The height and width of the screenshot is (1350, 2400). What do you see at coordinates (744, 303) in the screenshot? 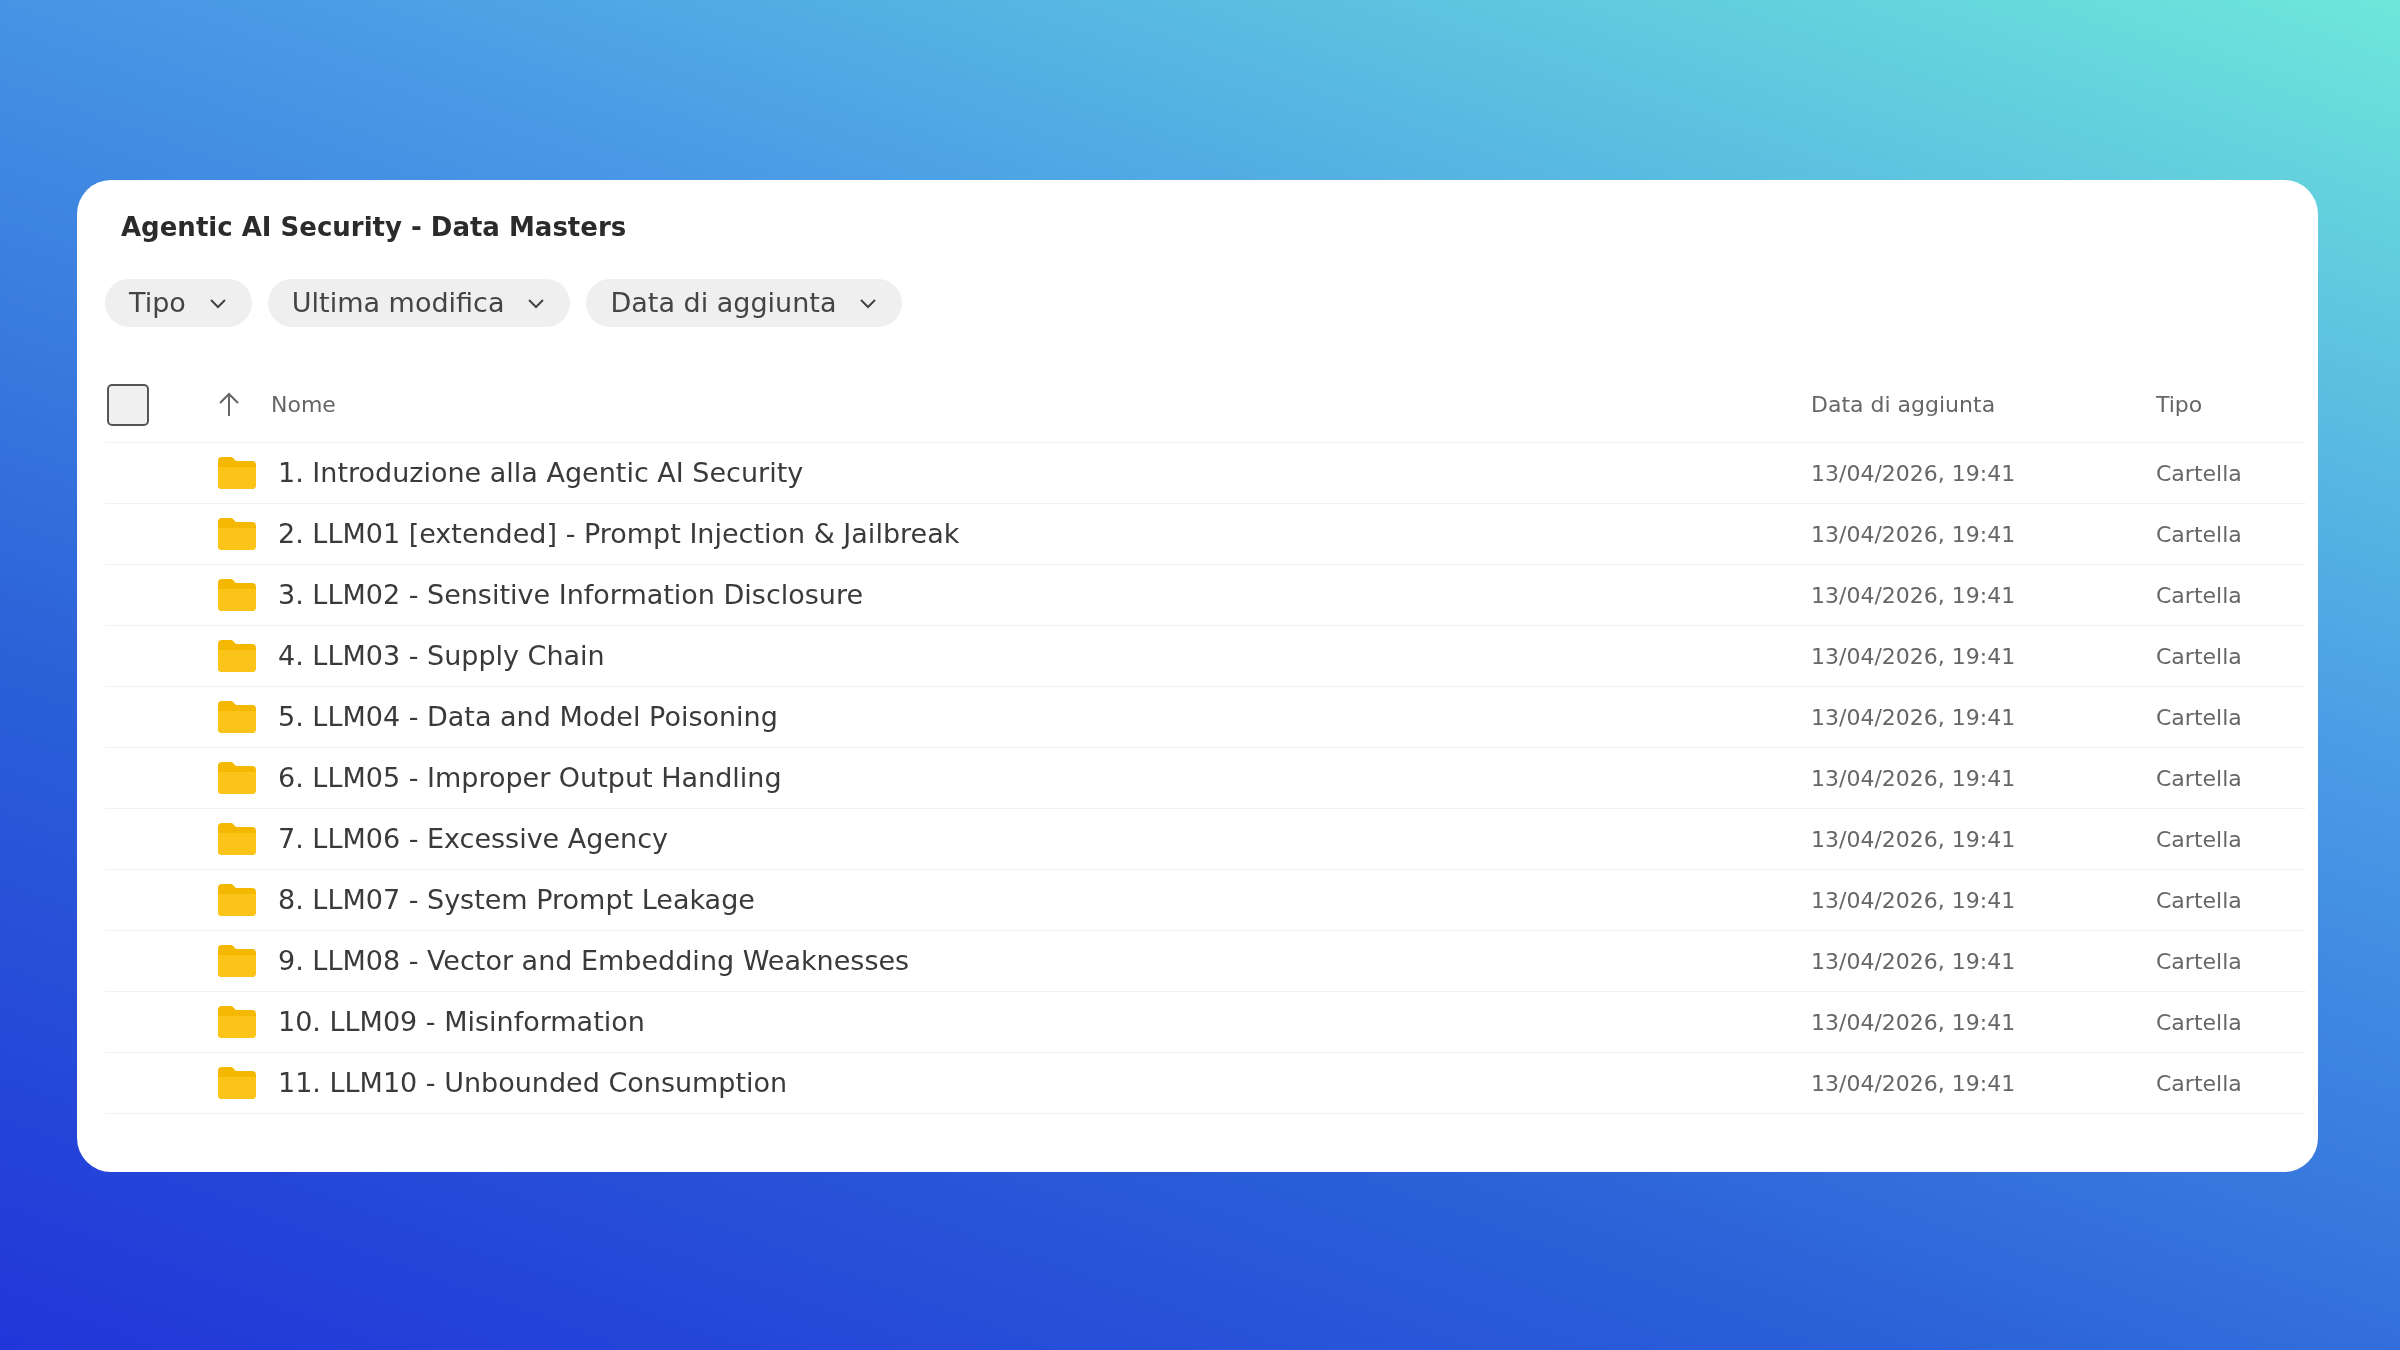
I see `filter-dropdown: Data di aggiunta` at bounding box center [744, 303].